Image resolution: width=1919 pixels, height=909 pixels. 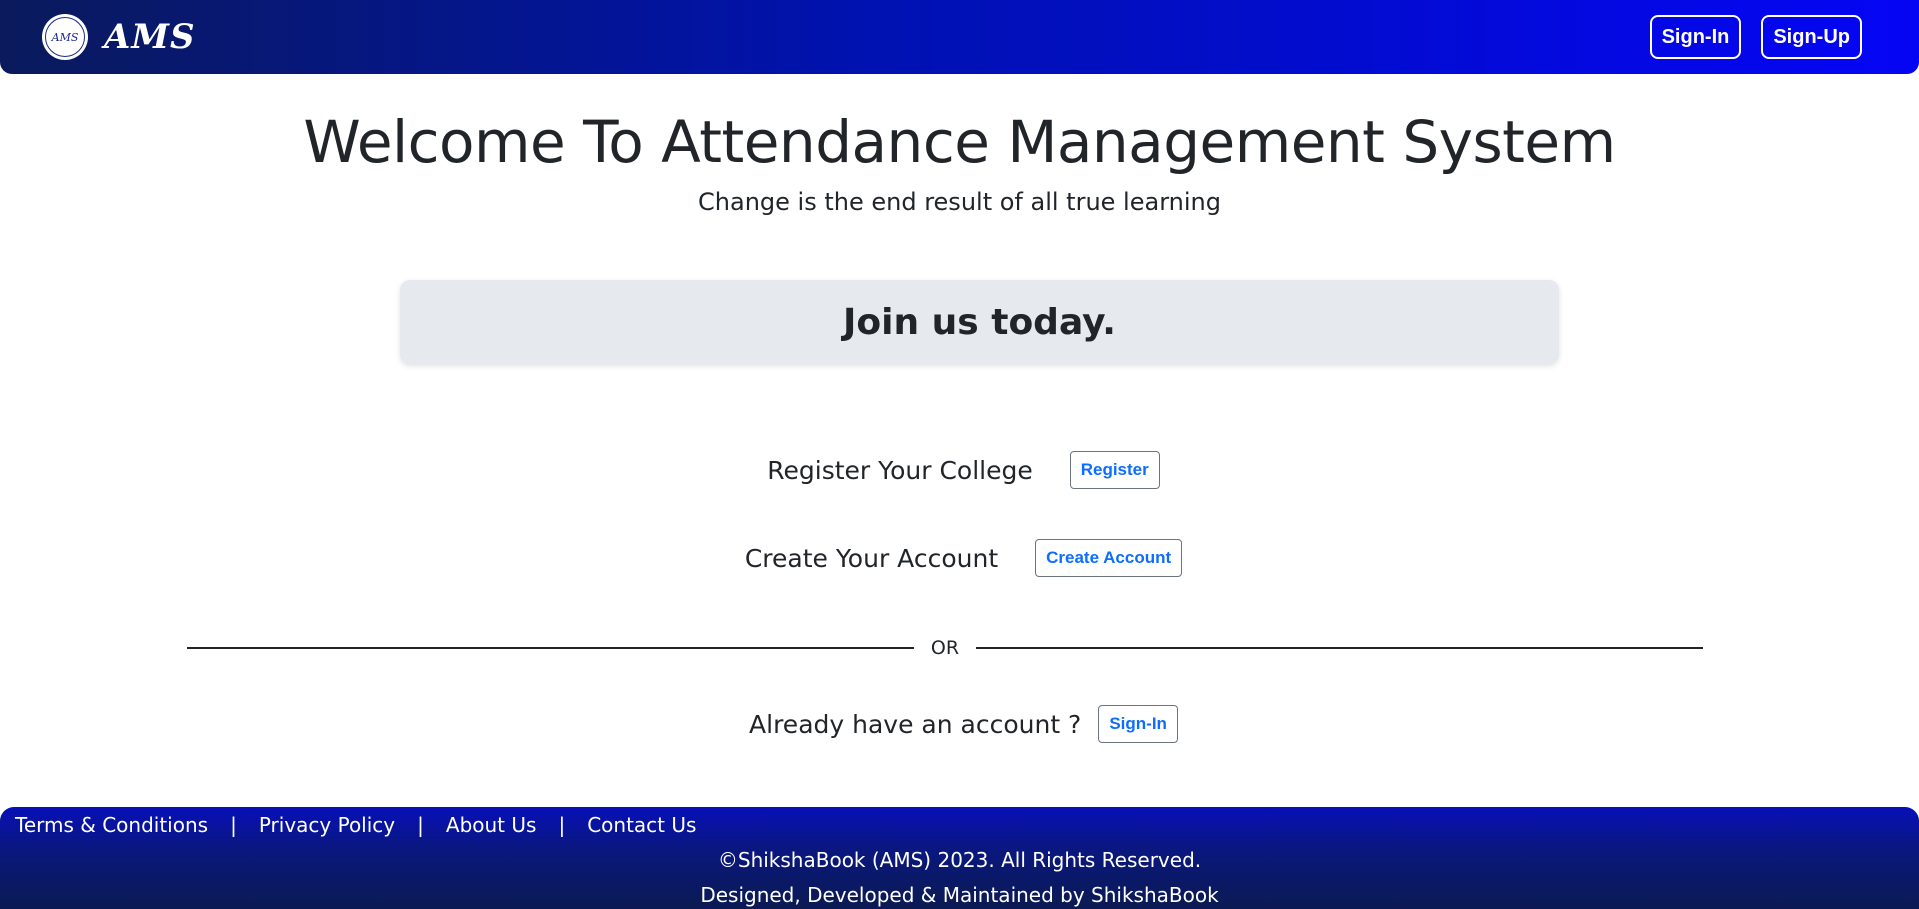 I want to click on footer-link-terms: Terms & Conditions, so click(x=111, y=825).